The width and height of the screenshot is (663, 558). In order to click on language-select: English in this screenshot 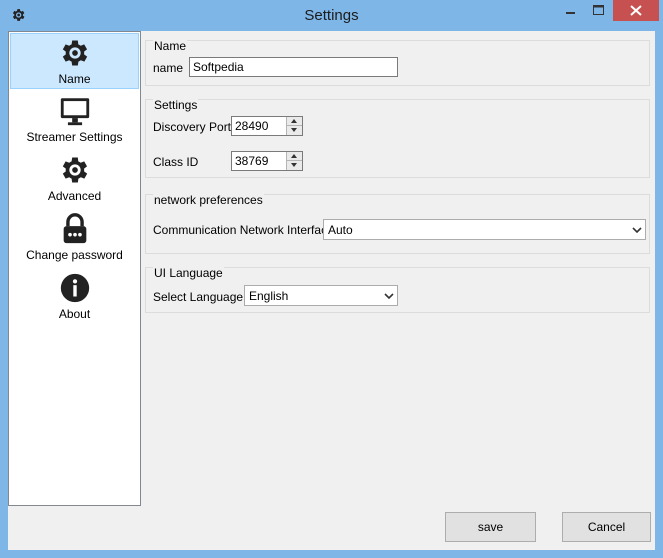, I will do `click(321, 295)`.